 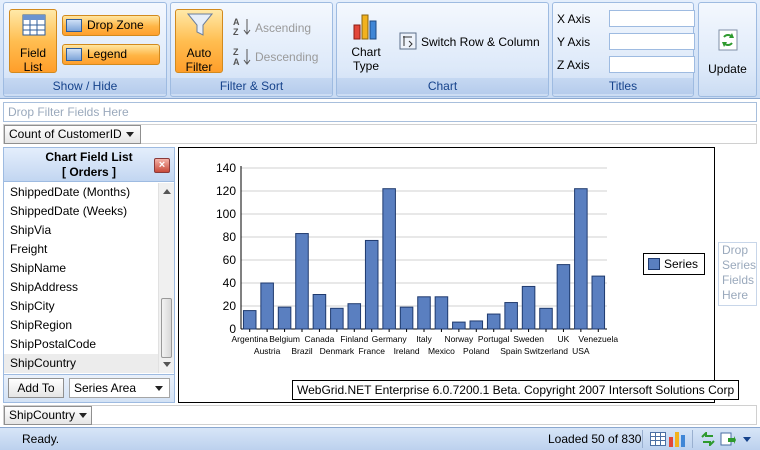 I want to click on drop-series-text: Drop Series Fields Here, so click(x=739, y=272).